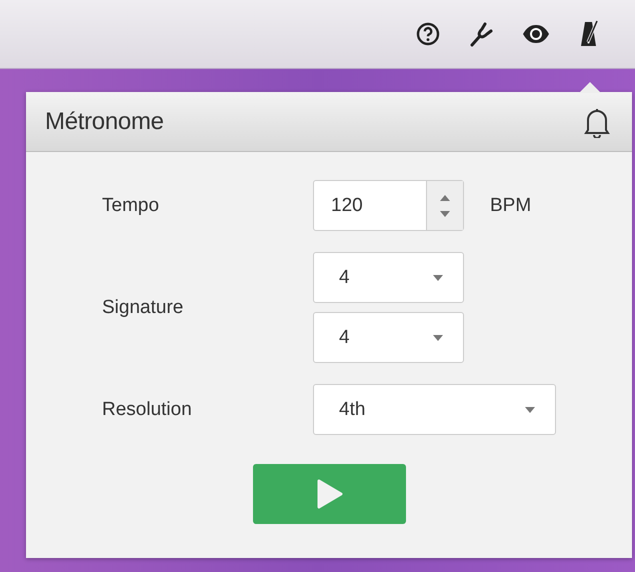  I want to click on signature-label: Signature, so click(143, 307).